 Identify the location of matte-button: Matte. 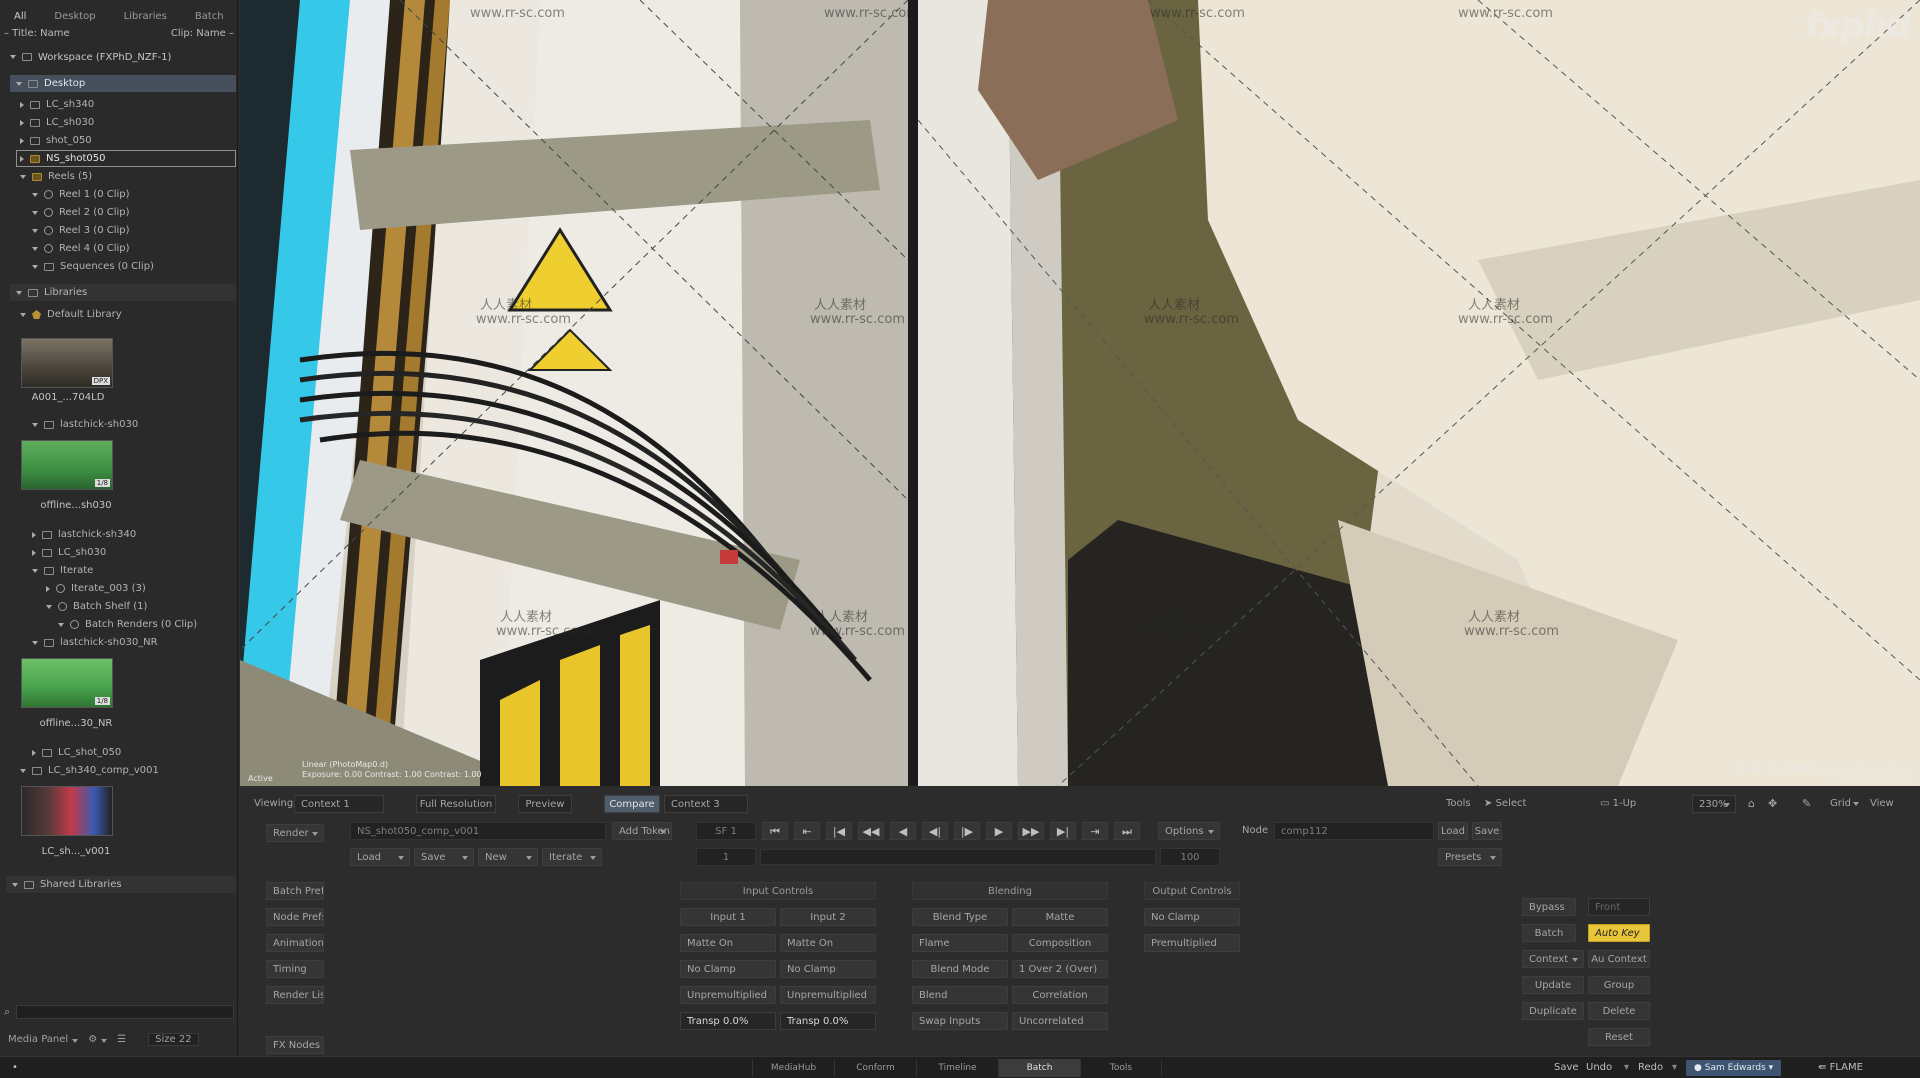
(1060, 917).